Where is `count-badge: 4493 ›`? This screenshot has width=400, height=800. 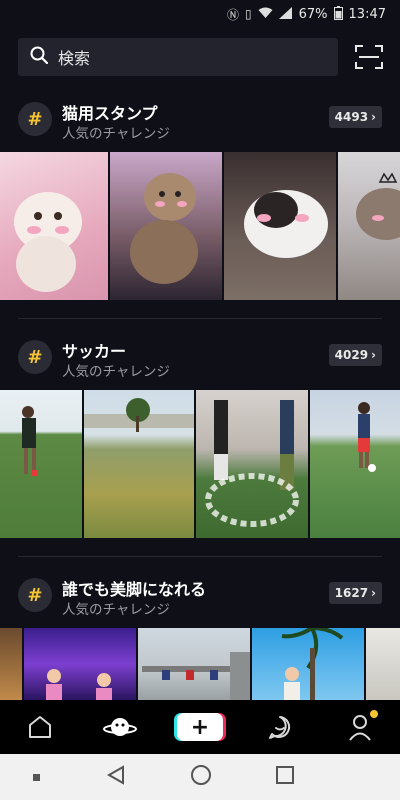 count-badge: 4493 › is located at coordinates (355, 117).